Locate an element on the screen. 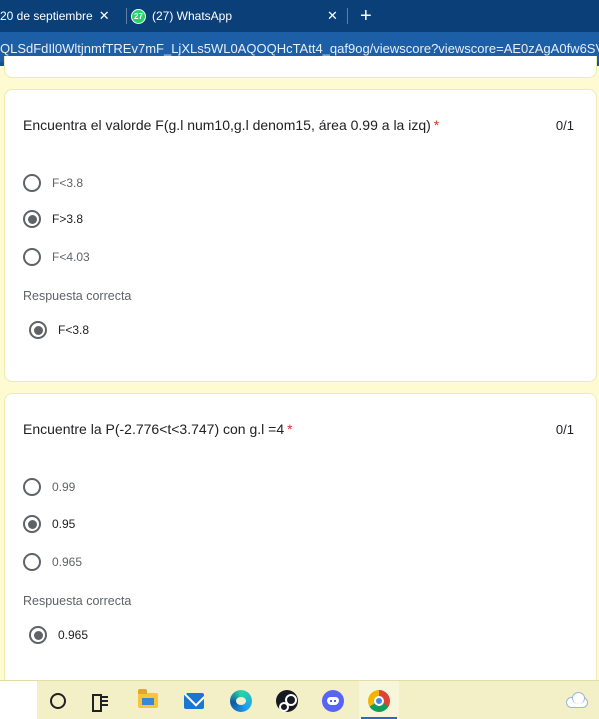 The width and height of the screenshot is (599, 719). correct-answer: 0.965 is located at coordinates (58, 635).